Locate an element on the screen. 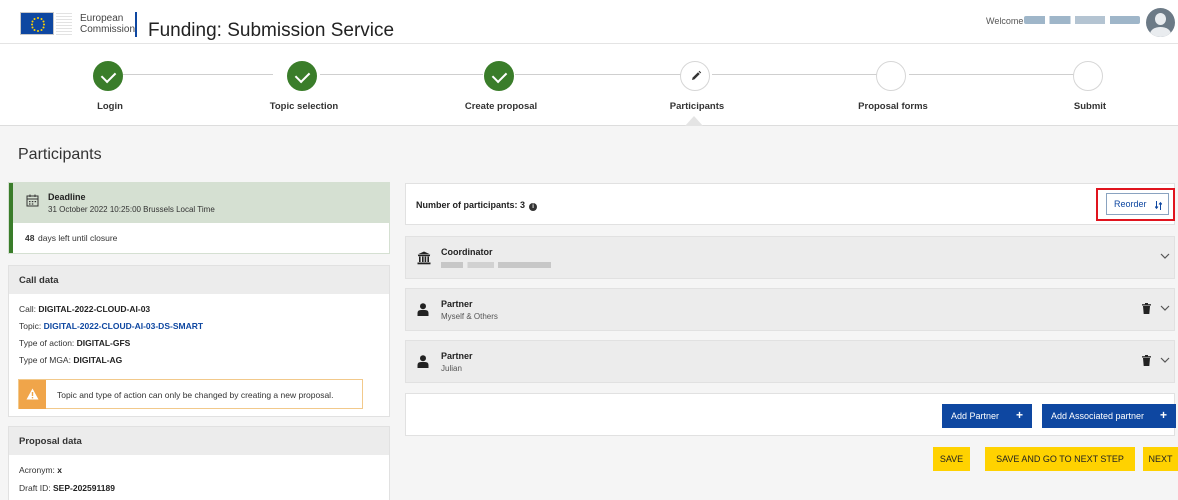  draft-id-value: SEP-202591189 is located at coordinates (84, 488).